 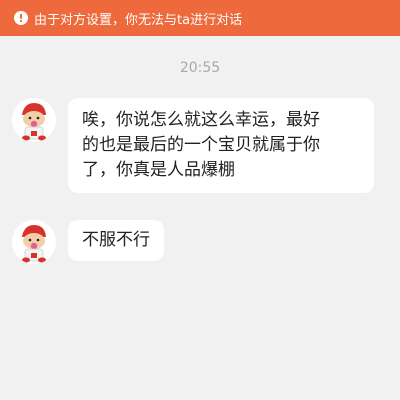 What do you see at coordinates (116, 240) in the screenshot?
I see `message-bubble: 不服不行` at bounding box center [116, 240].